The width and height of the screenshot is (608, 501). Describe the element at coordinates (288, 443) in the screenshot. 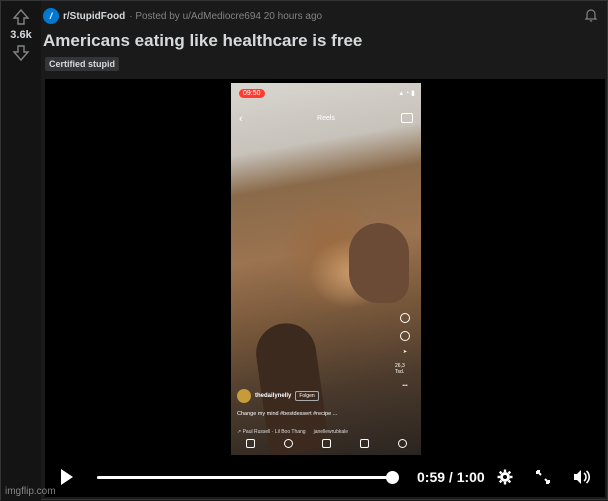

I see `phone-search-icon` at that location.